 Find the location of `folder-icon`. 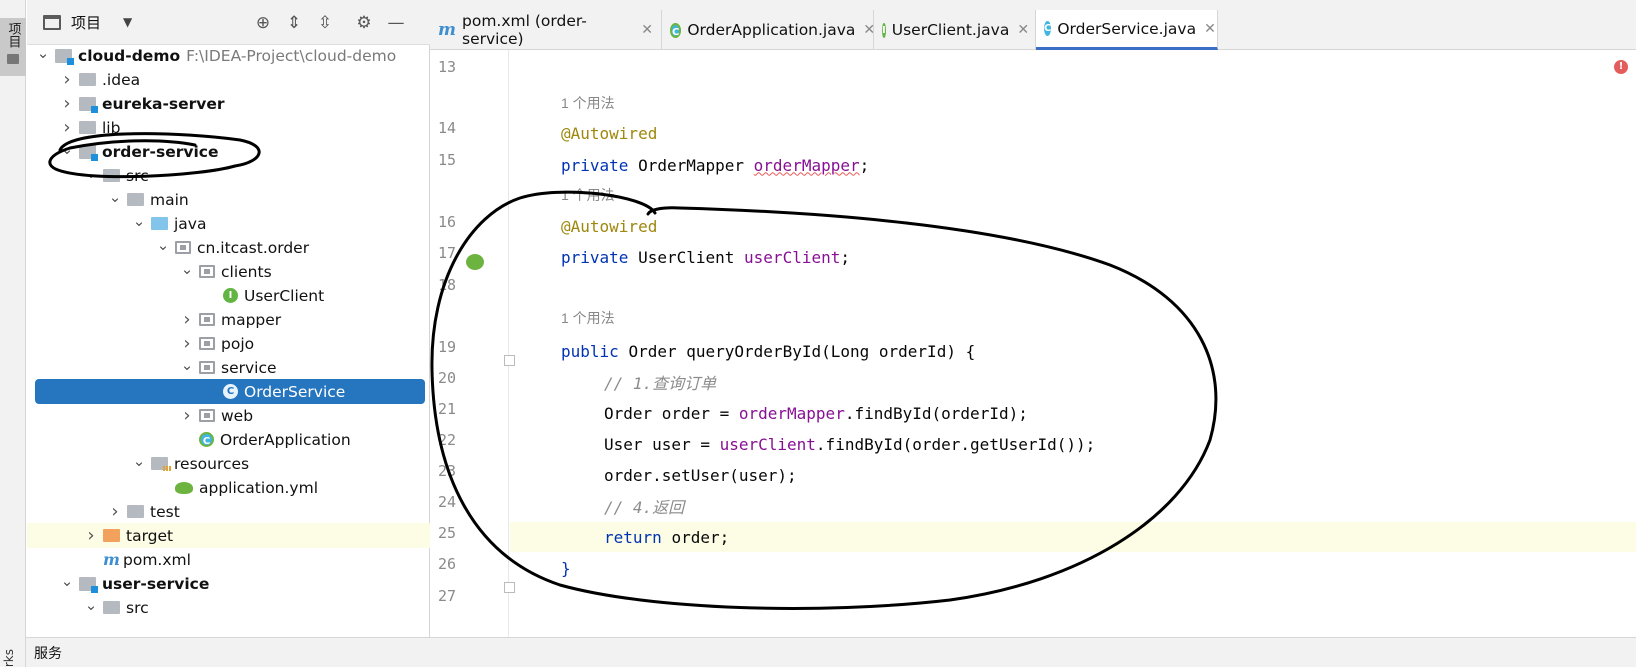

folder-icon is located at coordinates (135, 199).